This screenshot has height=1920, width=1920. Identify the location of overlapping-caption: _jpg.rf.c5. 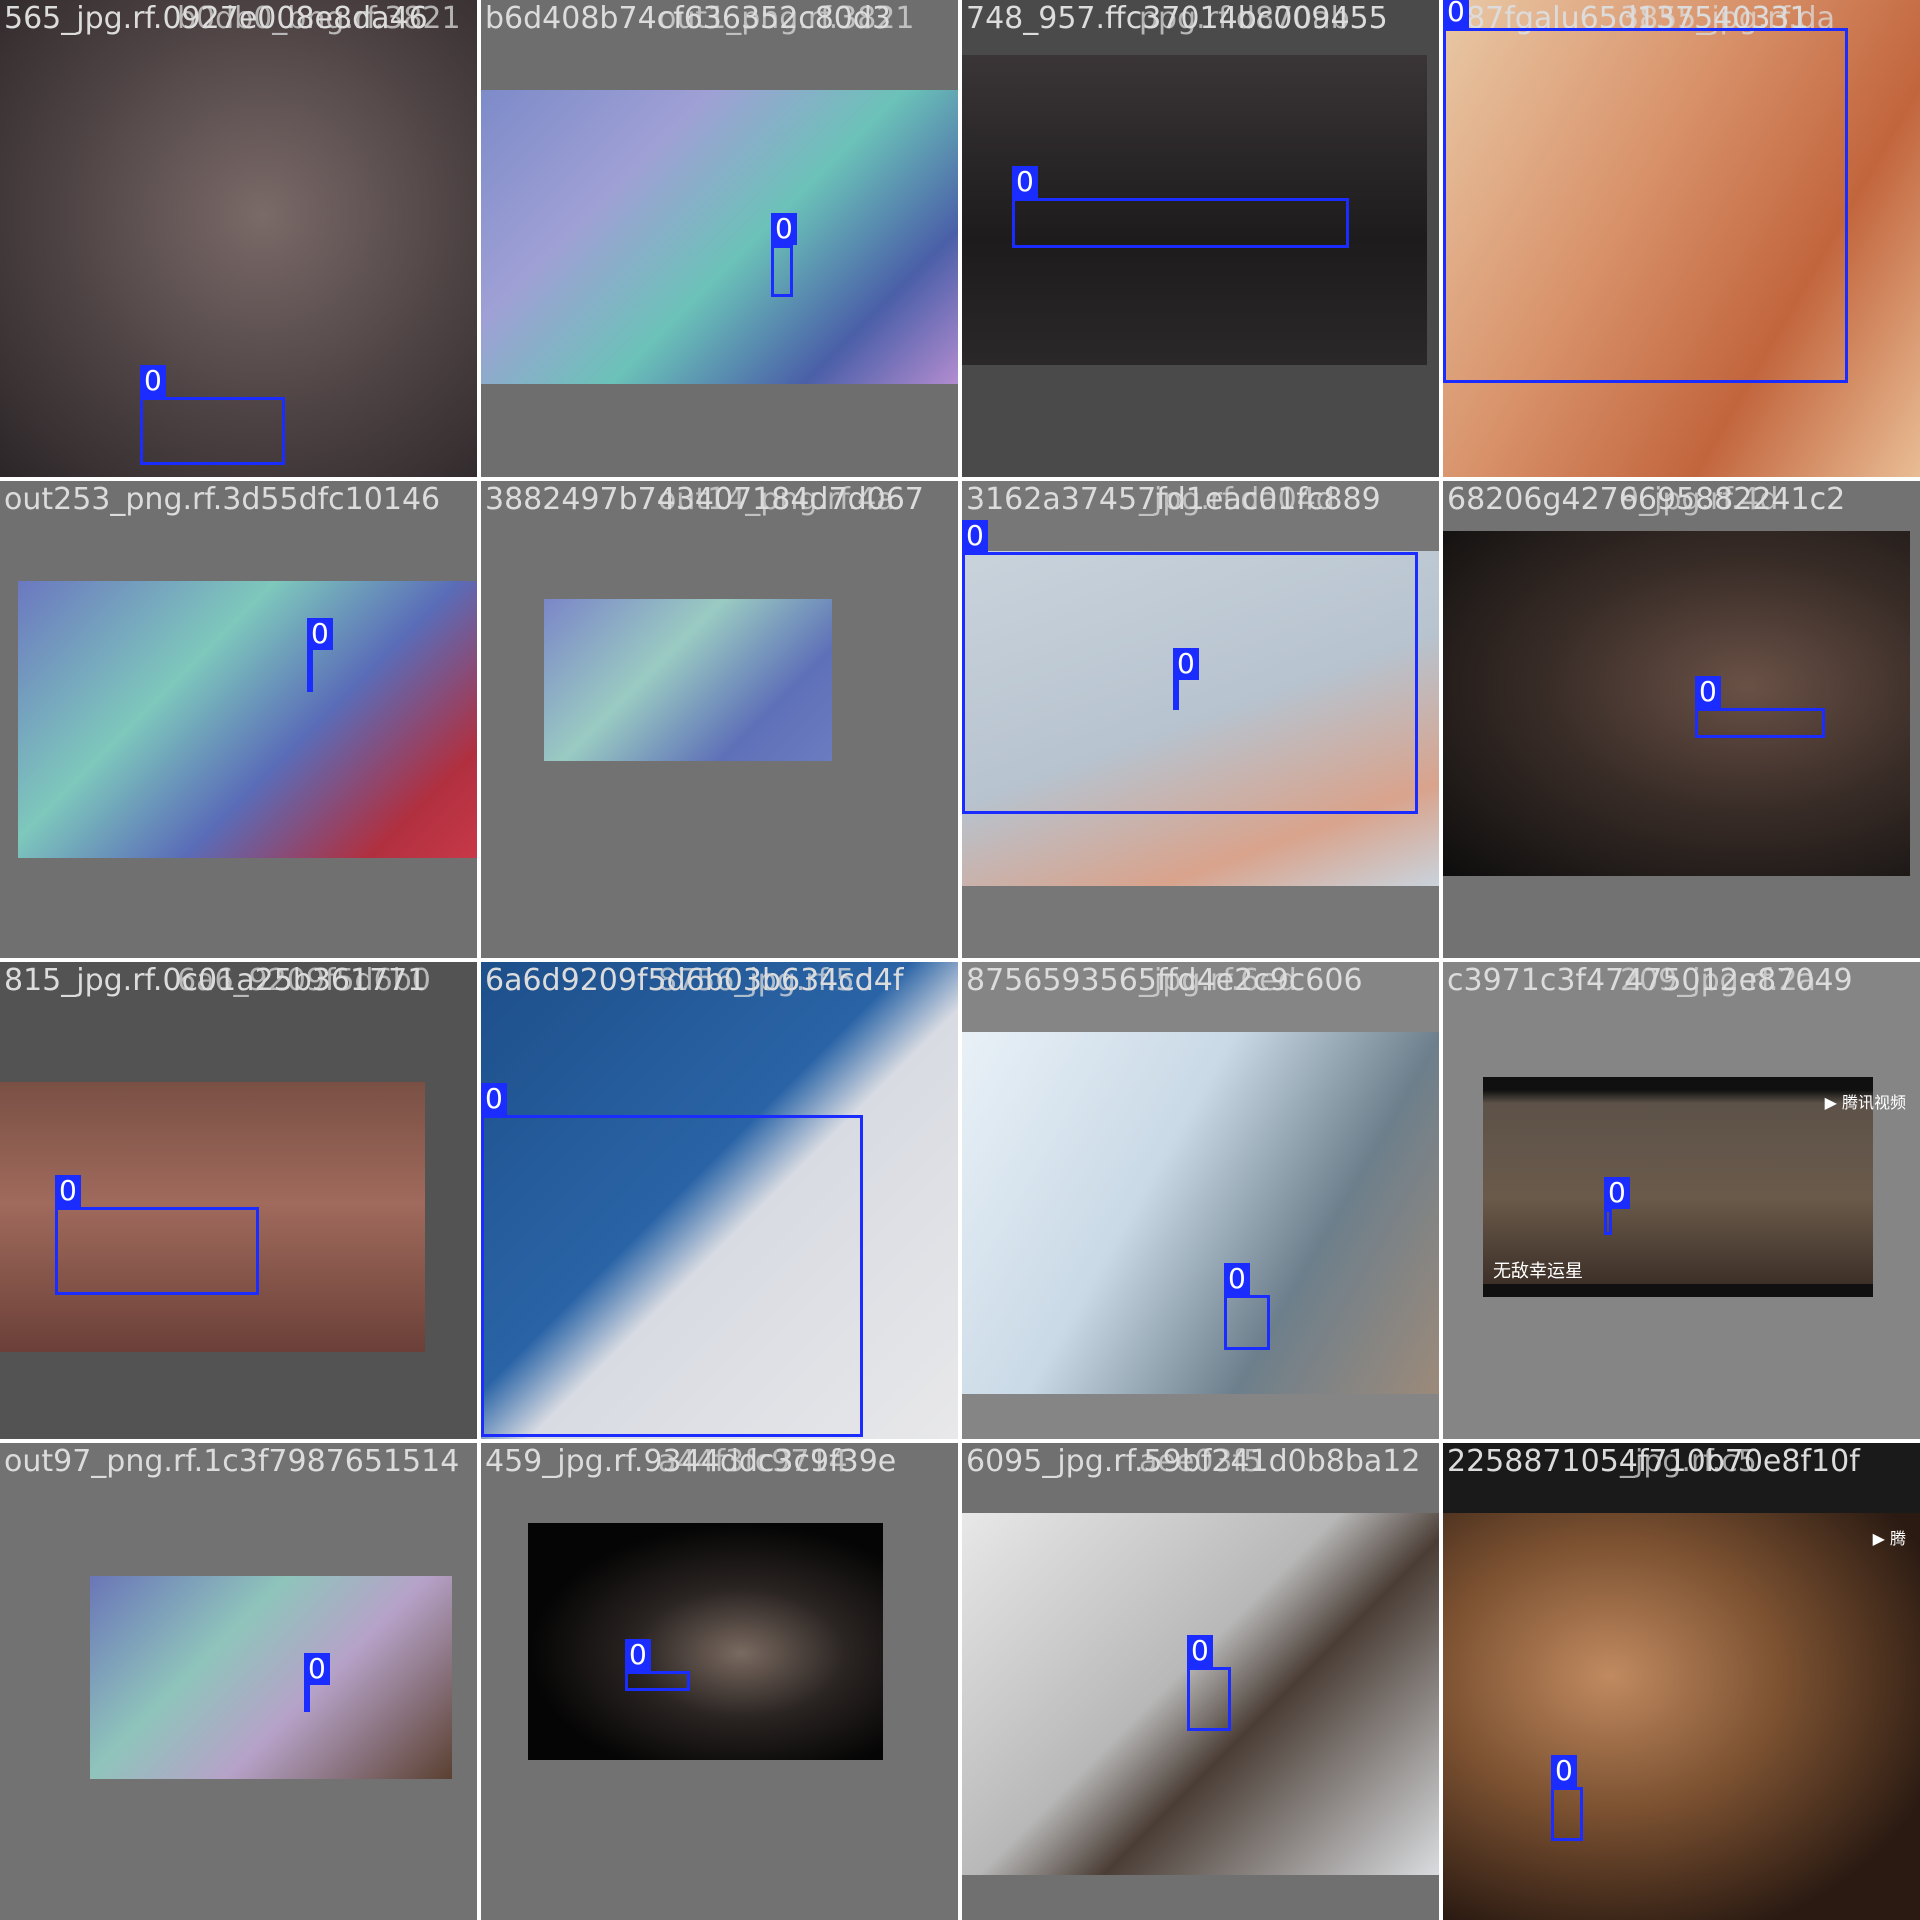
(1688, 1461).